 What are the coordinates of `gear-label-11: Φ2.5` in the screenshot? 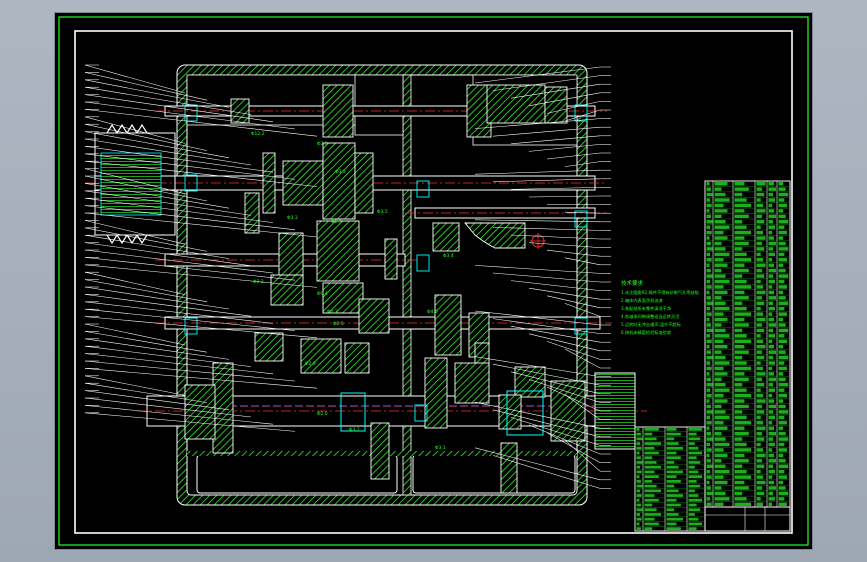 It's located at (338, 324).